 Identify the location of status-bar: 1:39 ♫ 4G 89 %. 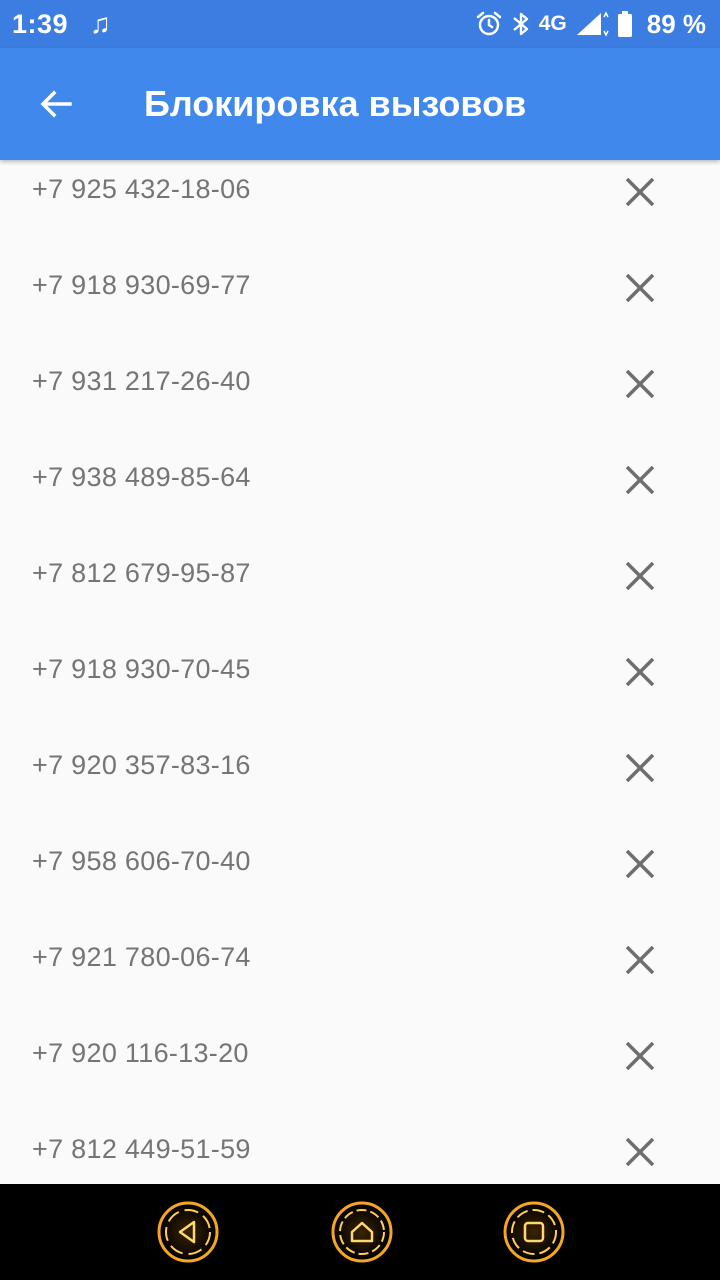
(360, 24).